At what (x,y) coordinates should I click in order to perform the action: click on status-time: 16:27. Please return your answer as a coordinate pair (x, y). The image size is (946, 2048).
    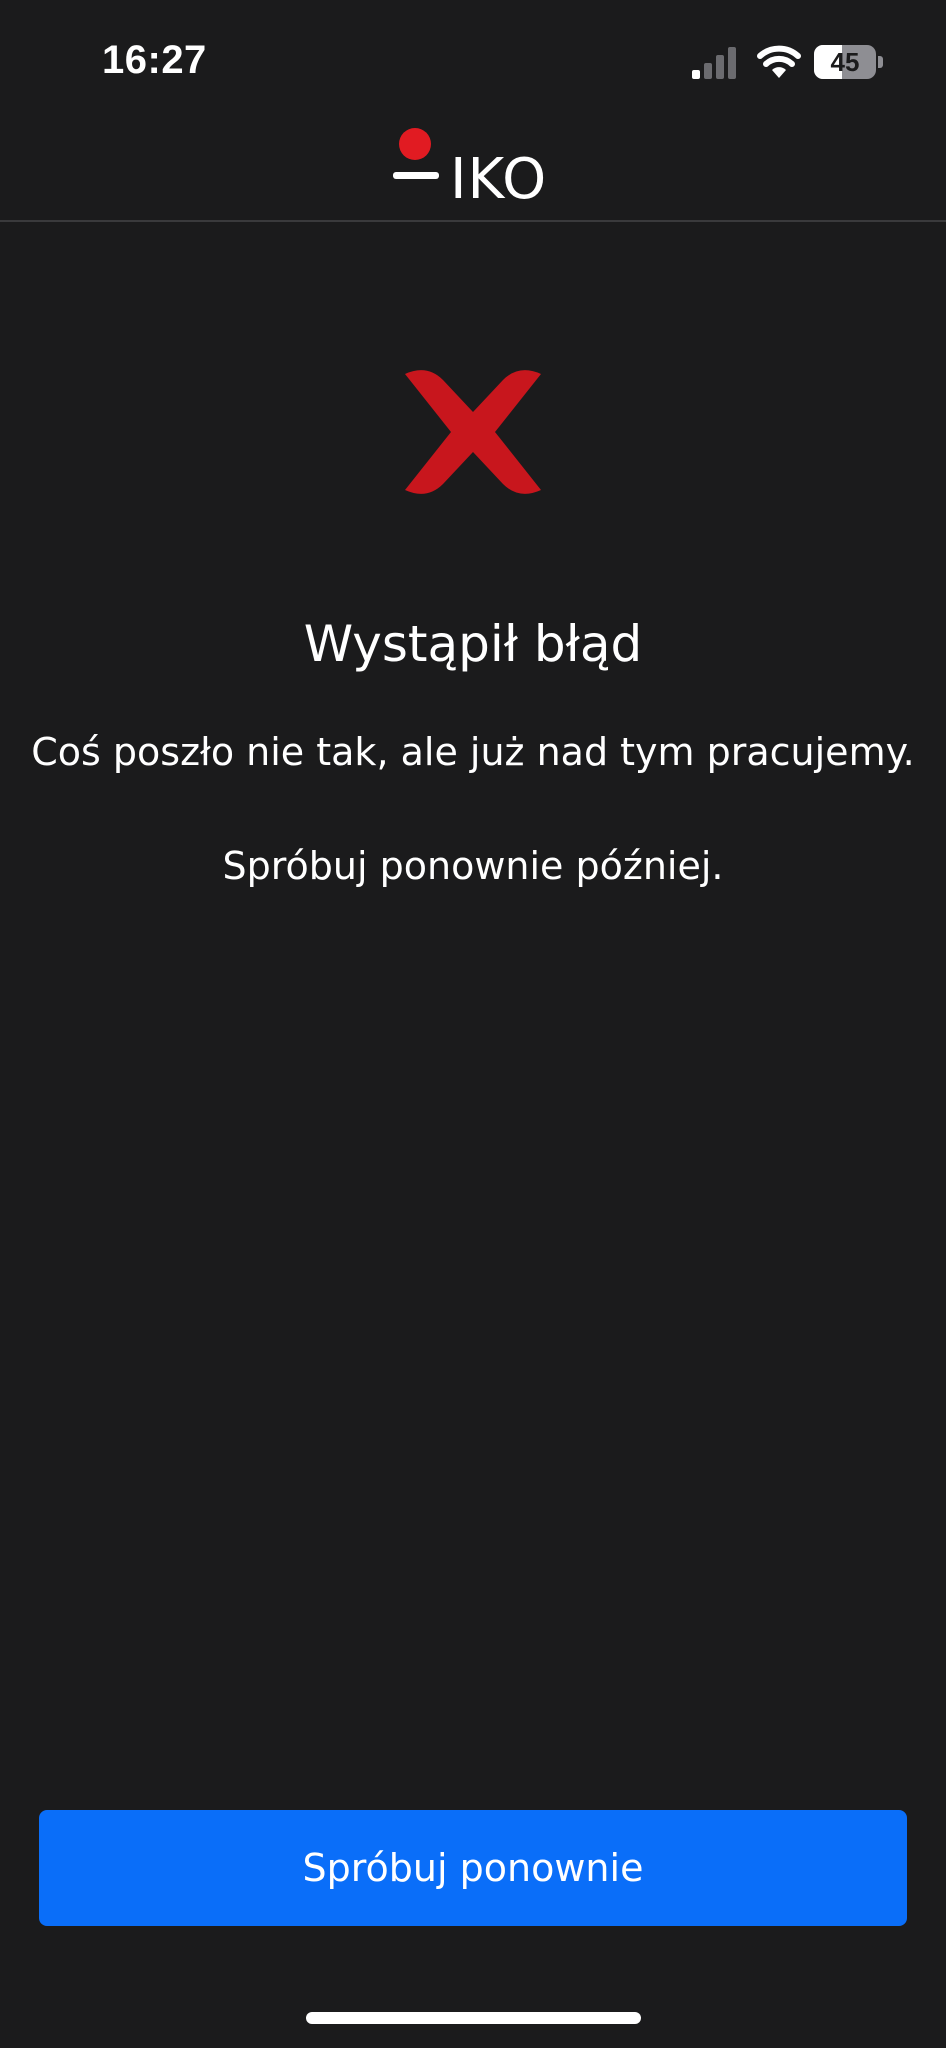
    Looking at the image, I should click on (154, 60).